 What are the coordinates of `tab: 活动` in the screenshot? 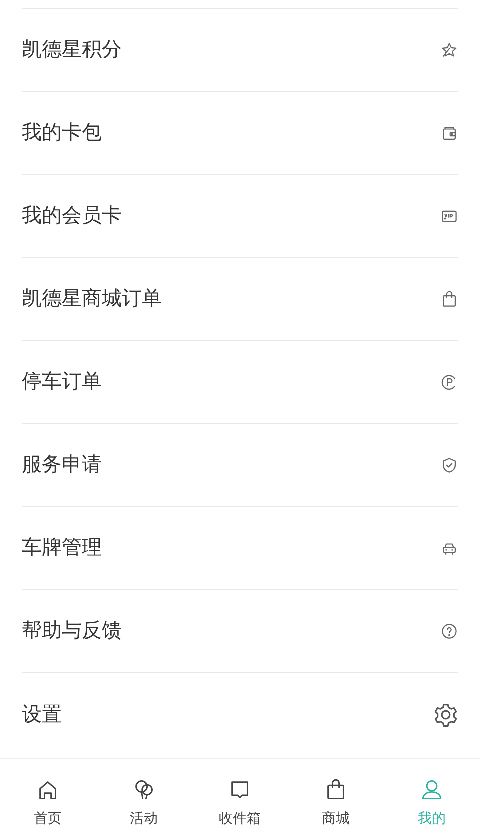 It's located at (144, 796).